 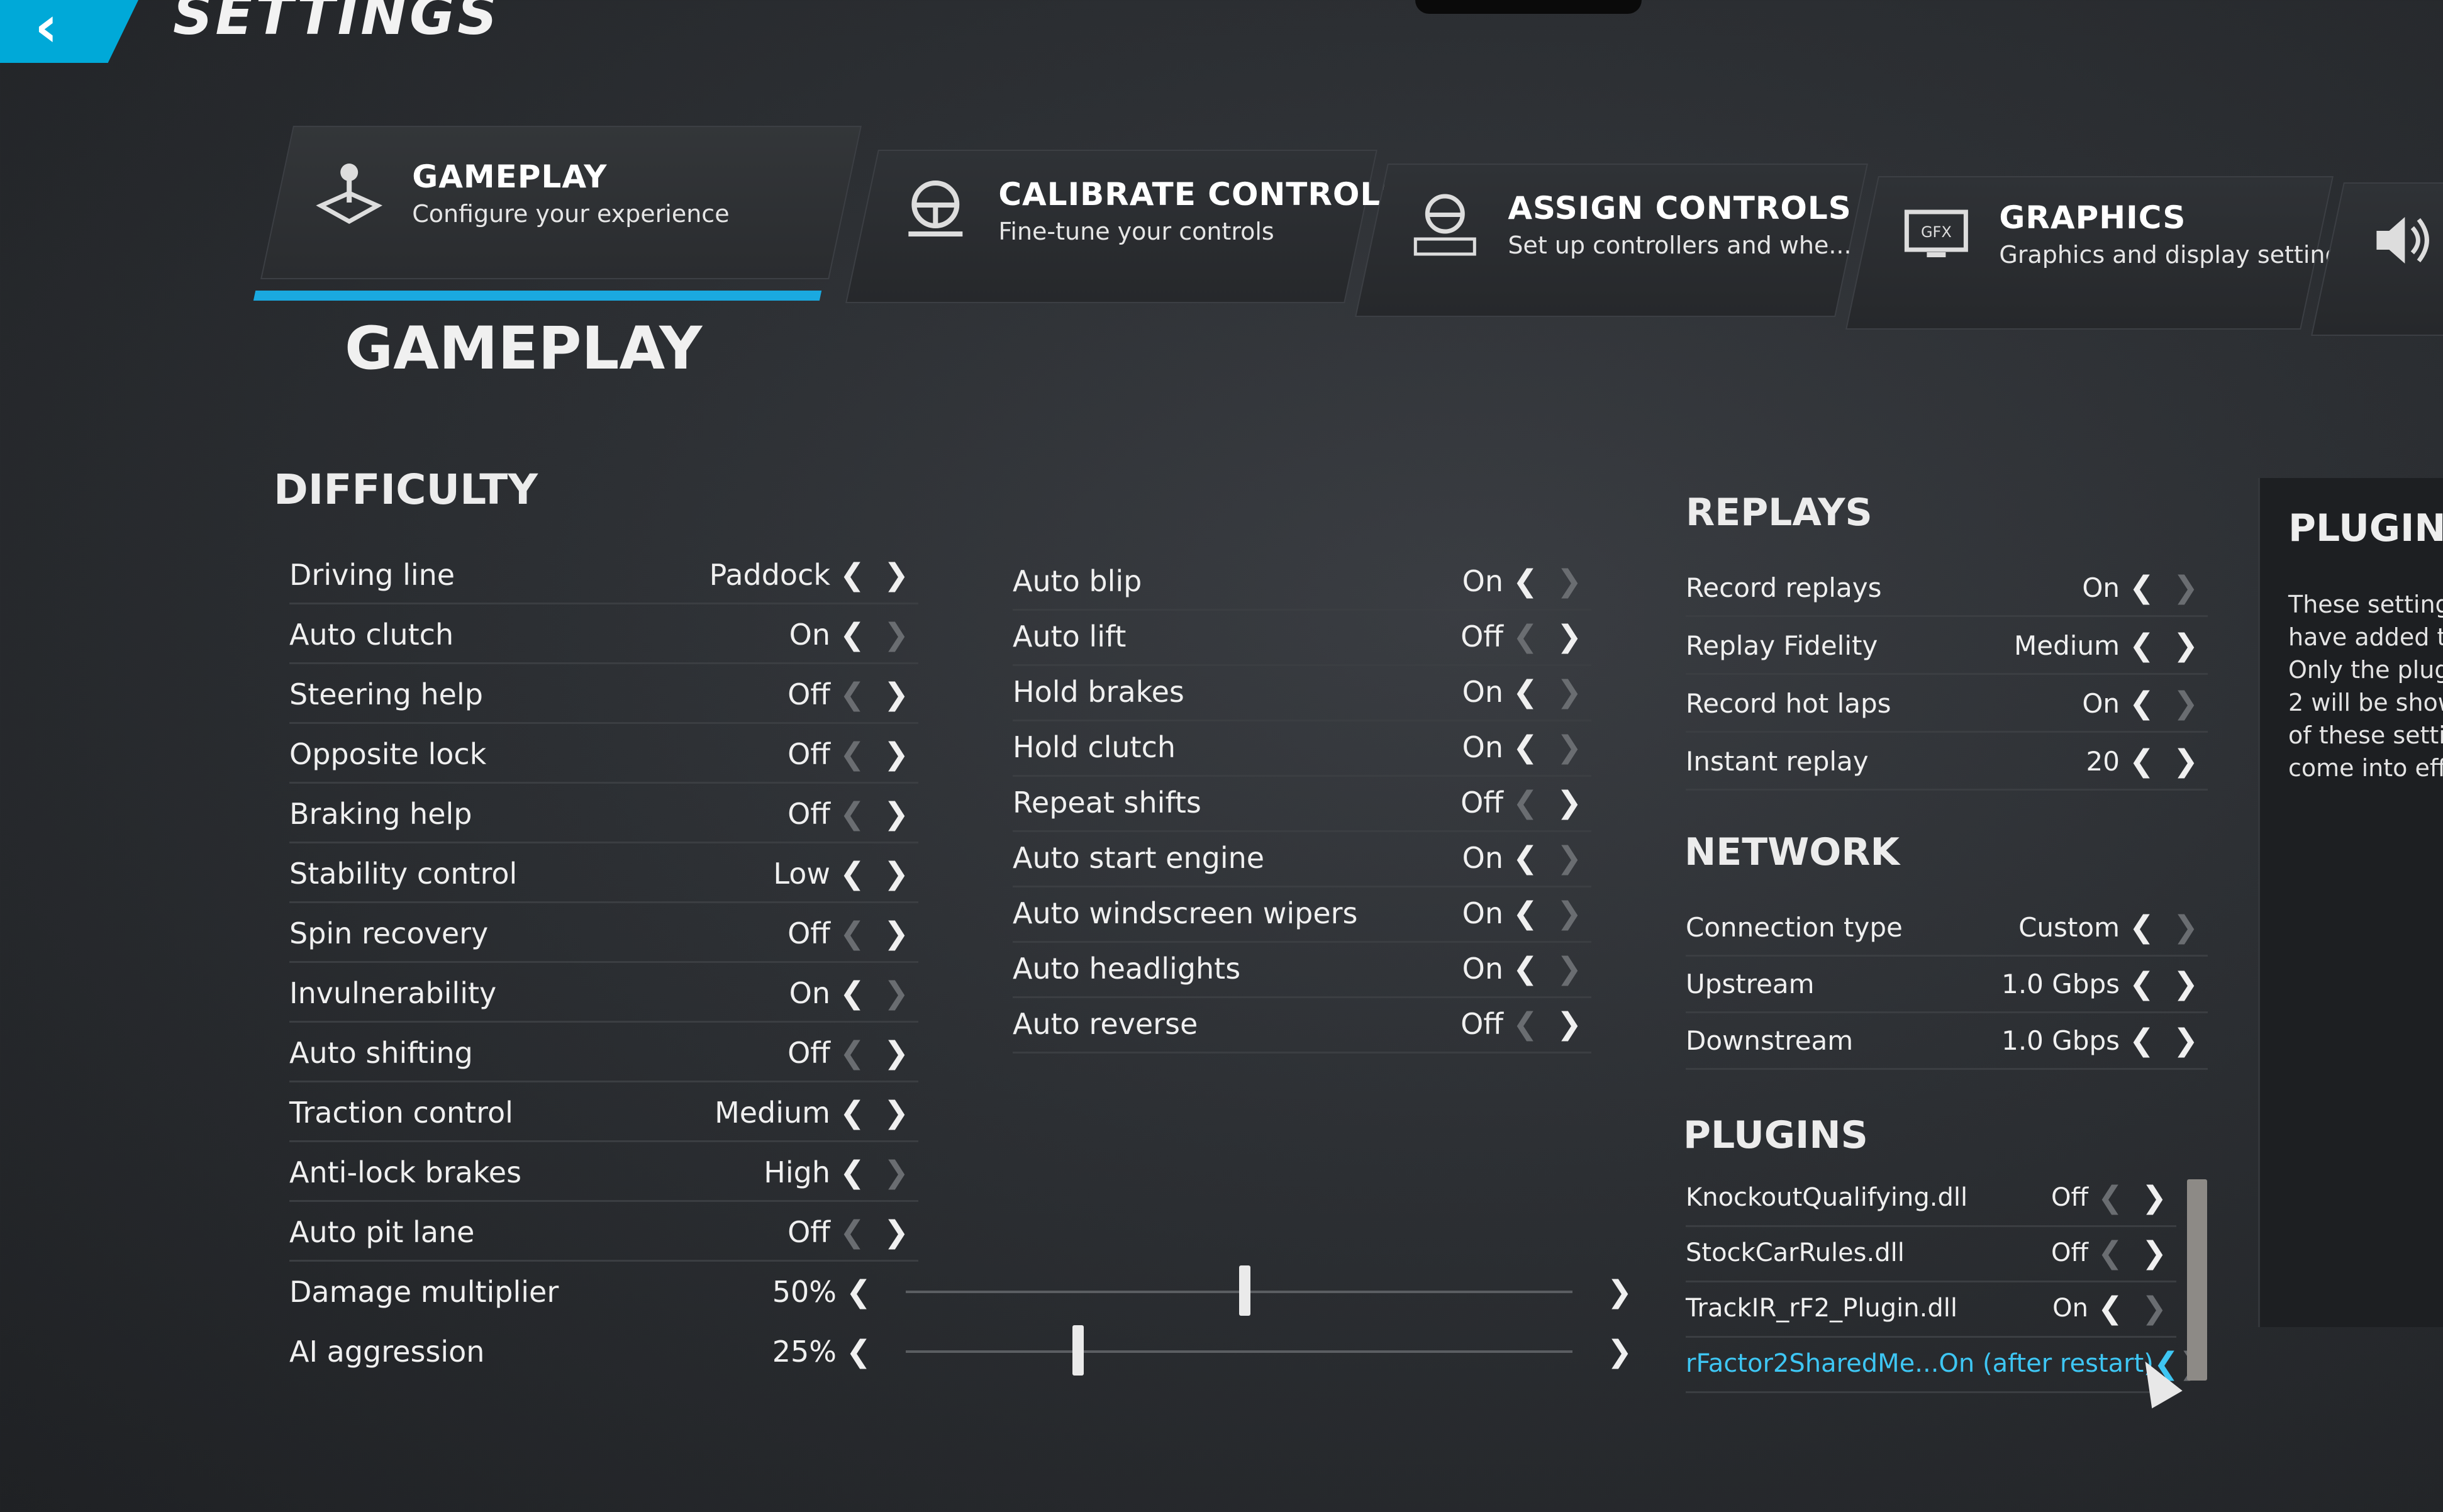 What do you see at coordinates (1947, 928) in the screenshot?
I see `network-row: Connection type Custom ❮ ❯` at bounding box center [1947, 928].